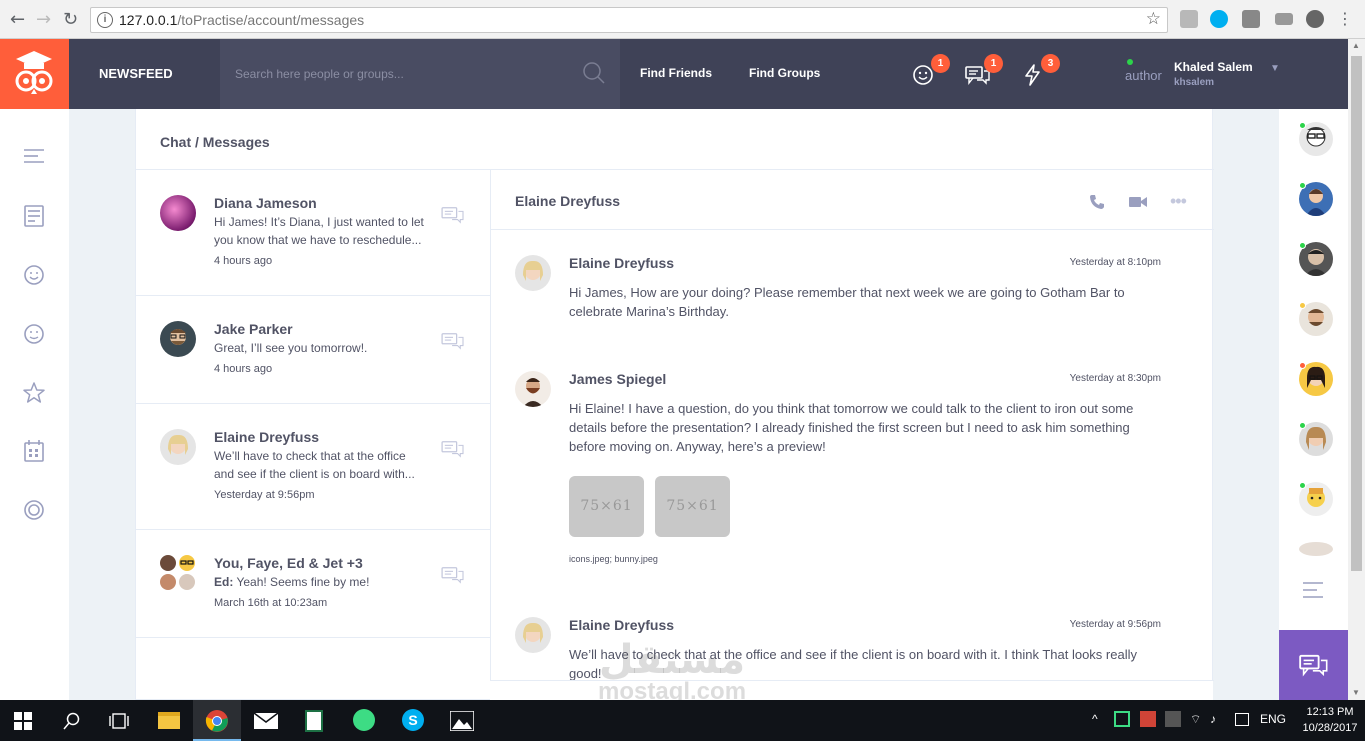 This screenshot has width=1365, height=741. What do you see at coordinates (676, 73) in the screenshot?
I see `find-friends-link: Find Friends` at bounding box center [676, 73].